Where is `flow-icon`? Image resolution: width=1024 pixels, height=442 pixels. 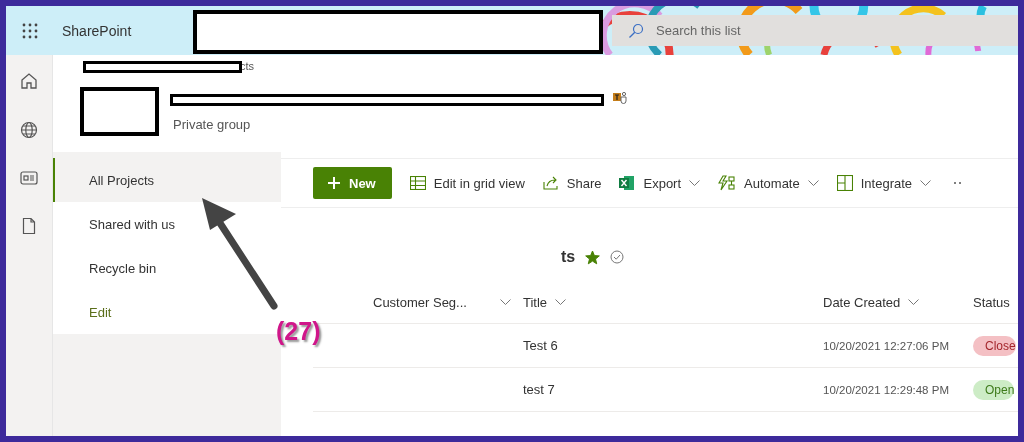
flow-icon is located at coordinates (727, 183).